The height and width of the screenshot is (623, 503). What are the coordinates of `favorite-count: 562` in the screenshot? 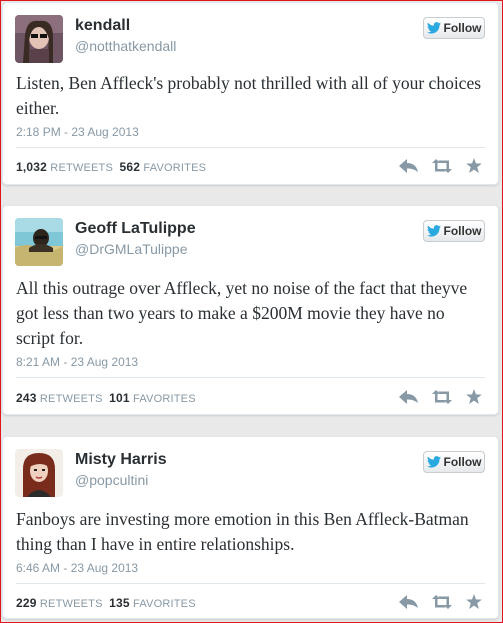 It's located at (130, 167).